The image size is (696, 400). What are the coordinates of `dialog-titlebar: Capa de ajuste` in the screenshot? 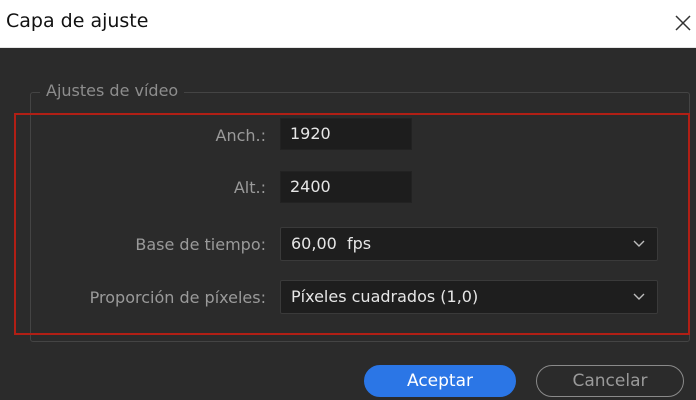 It's located at (348, 24).